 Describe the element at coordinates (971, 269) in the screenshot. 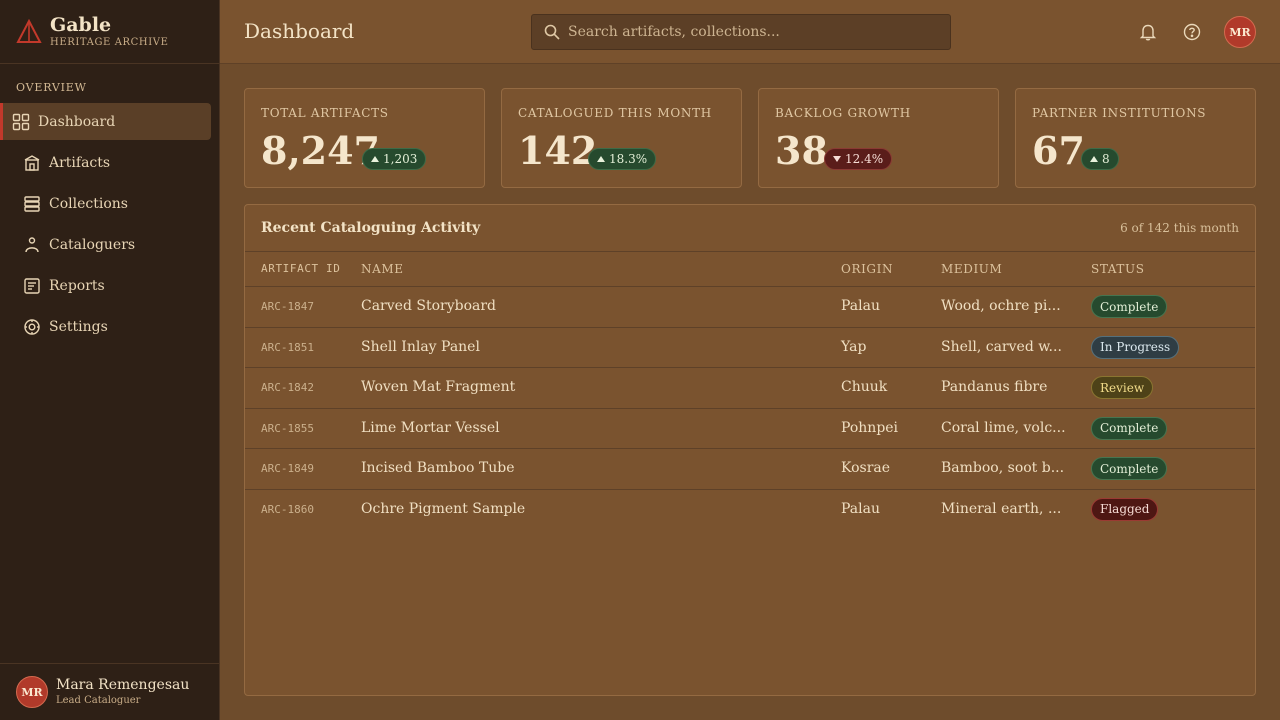

I see `column-header-medium: MEDIUM` at that location.